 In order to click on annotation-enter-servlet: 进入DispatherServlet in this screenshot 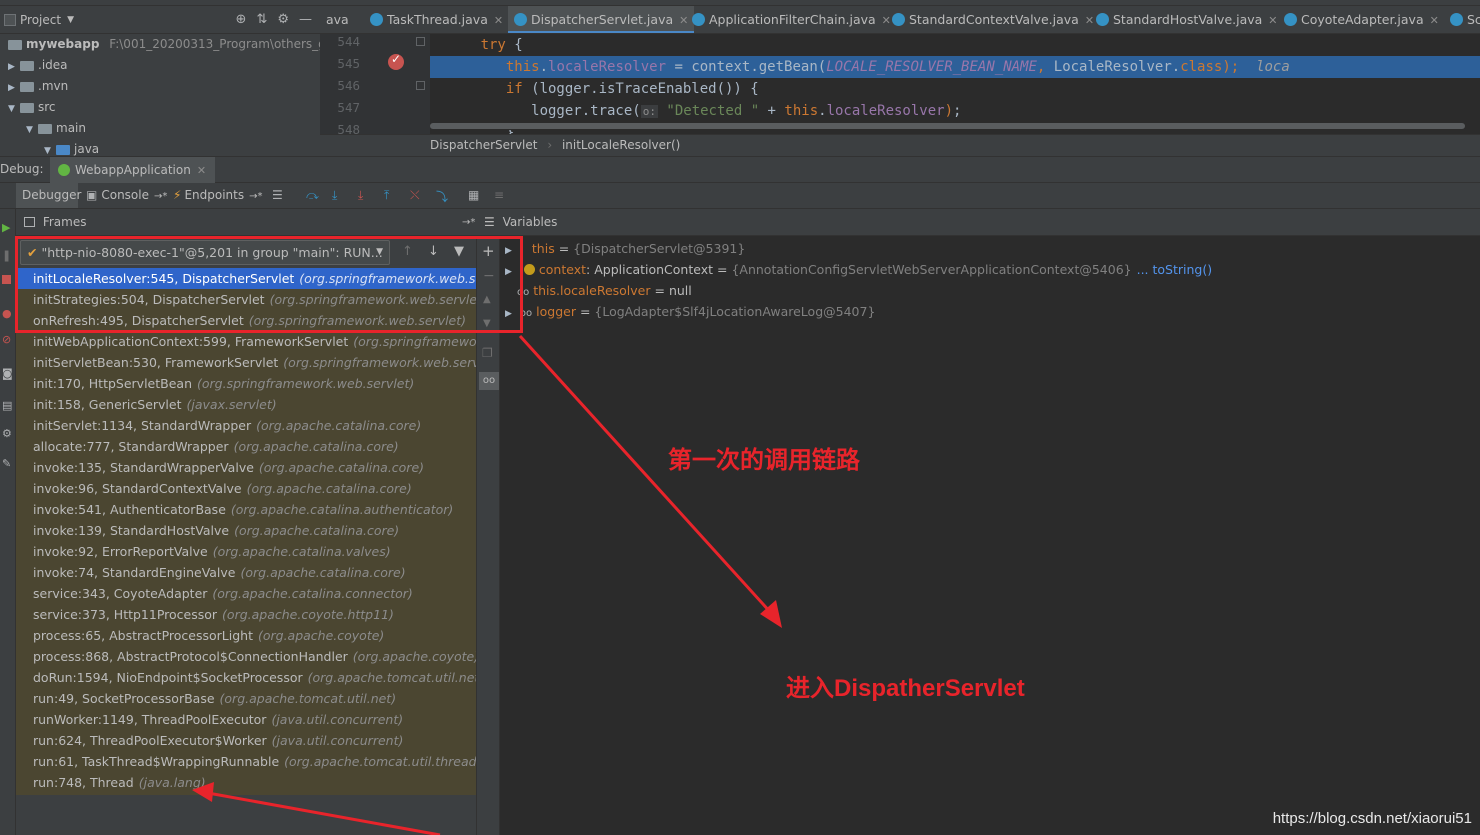, I will do `click(905, 688)`.